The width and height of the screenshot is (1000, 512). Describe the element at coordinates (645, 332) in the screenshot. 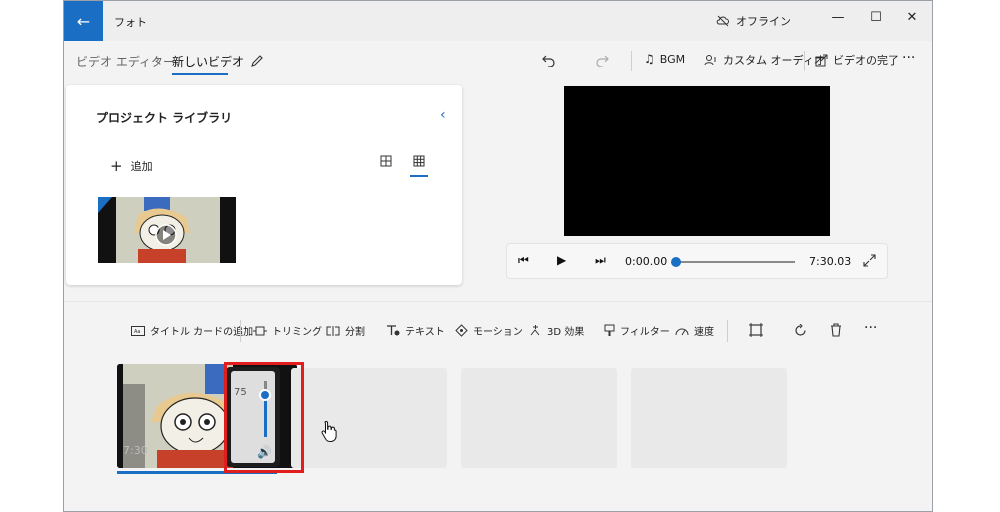

I see `filter-label: フィルター` at that location.